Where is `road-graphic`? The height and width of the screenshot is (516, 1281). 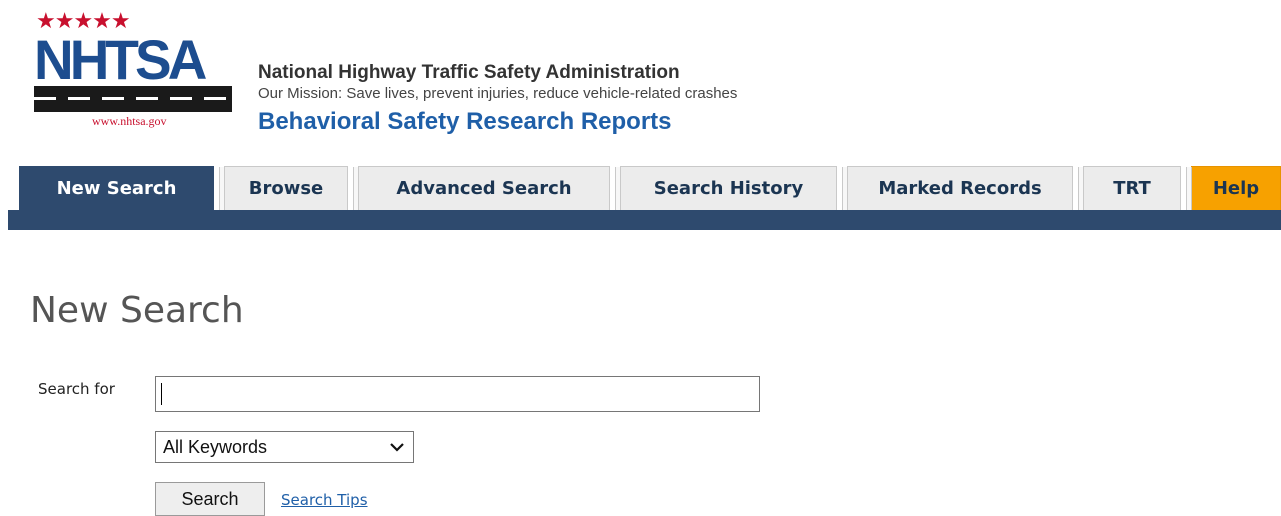
road-graphic is located at coordinates (133, 99).